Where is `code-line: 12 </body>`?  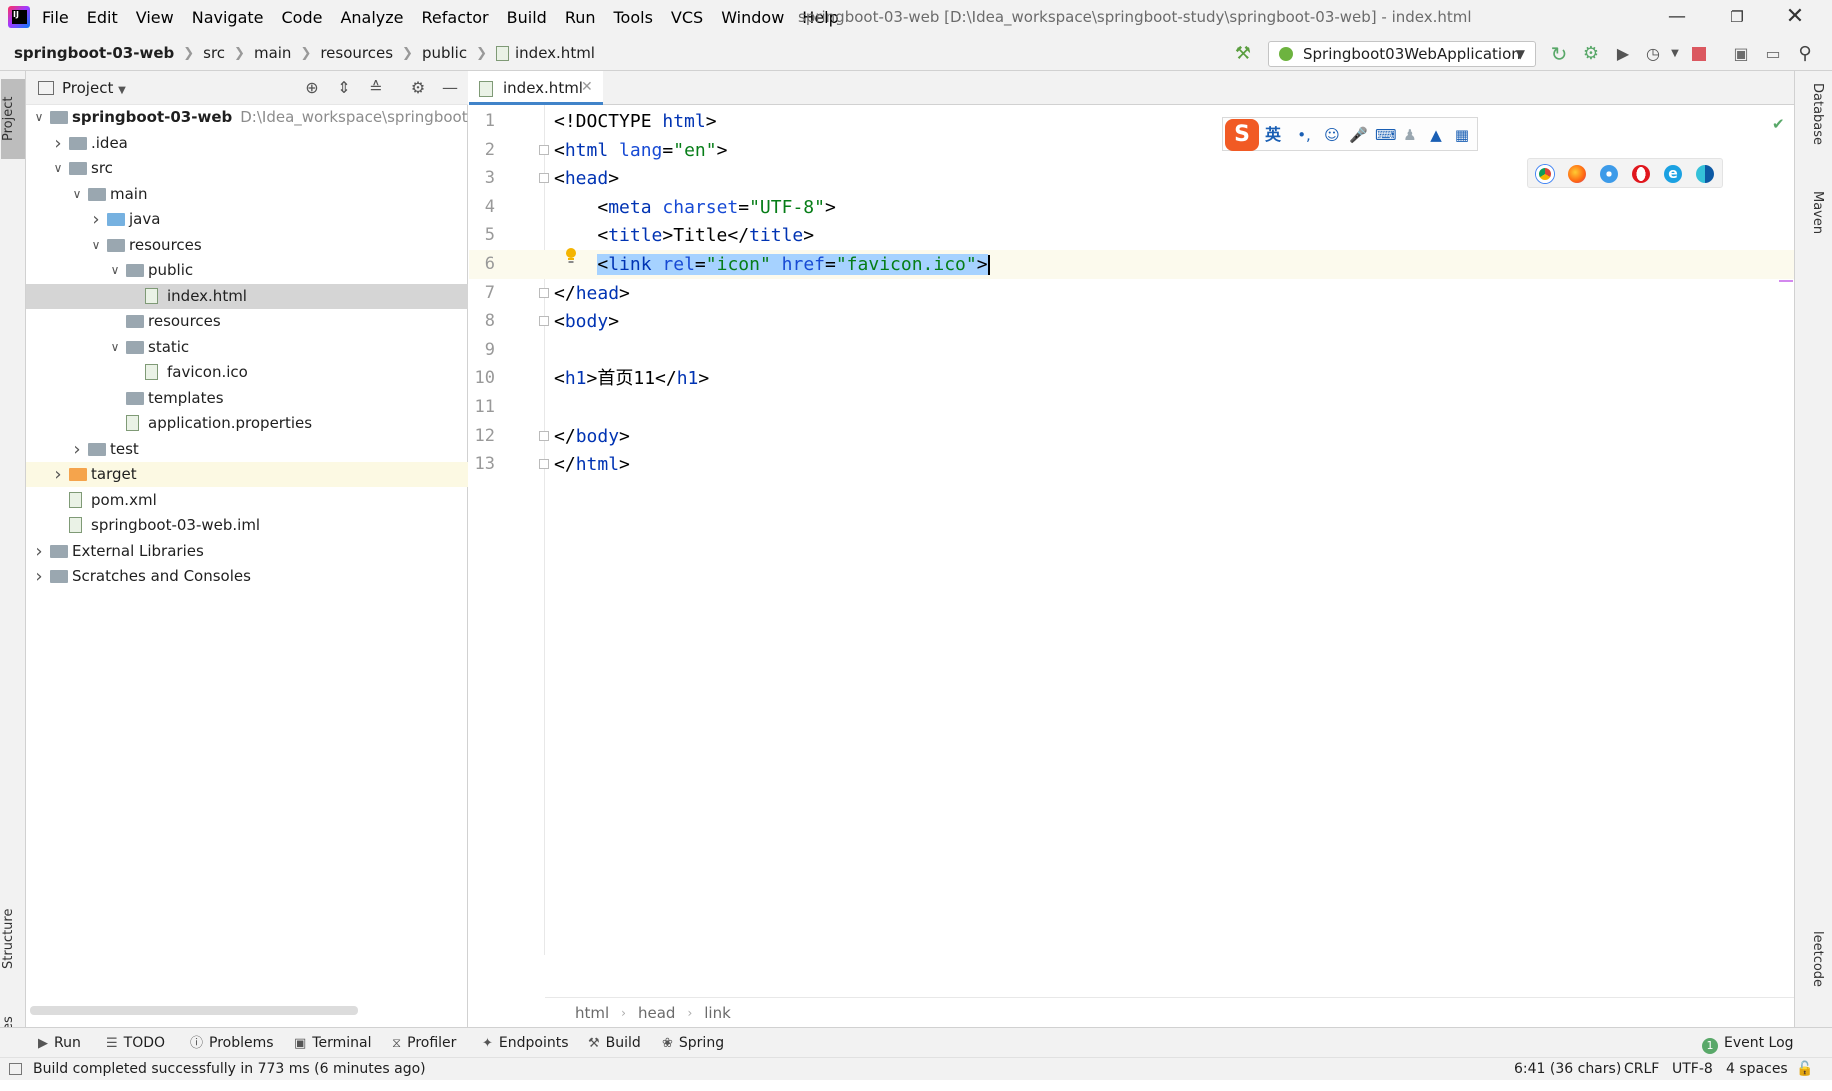
code-line: 12 </body> is located at coordinates (1131, 436).